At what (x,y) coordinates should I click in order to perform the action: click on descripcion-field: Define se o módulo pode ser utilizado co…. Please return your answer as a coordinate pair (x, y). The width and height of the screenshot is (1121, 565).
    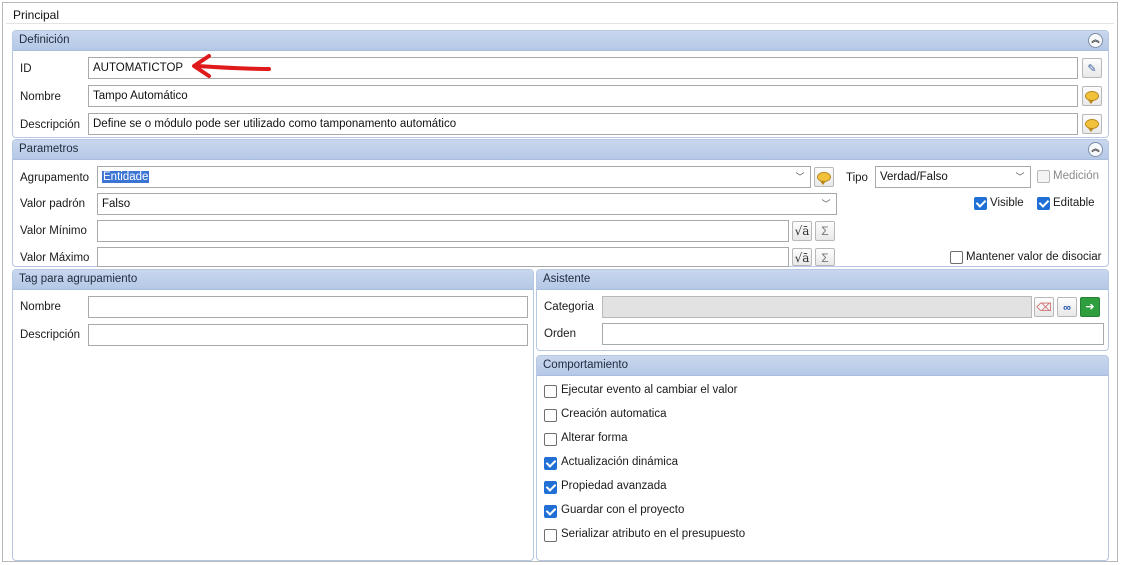
    Looking at the image, I should click on (583, 124).